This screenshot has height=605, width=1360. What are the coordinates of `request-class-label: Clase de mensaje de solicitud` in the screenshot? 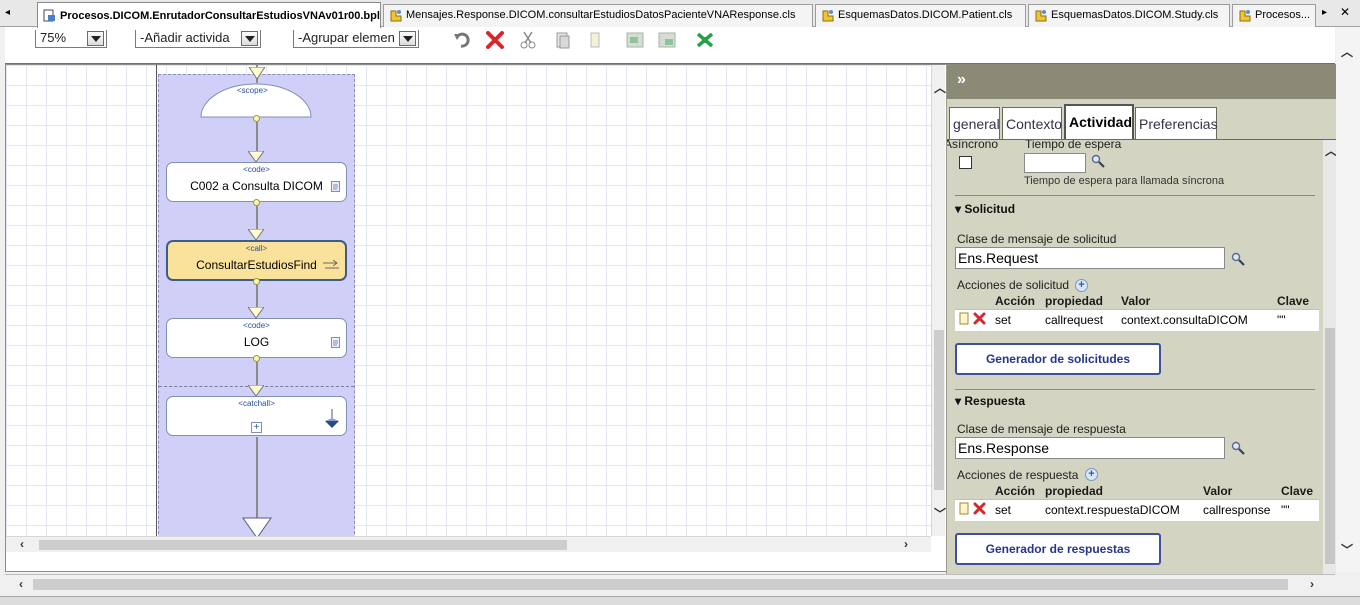 It's located at (1037, 239).